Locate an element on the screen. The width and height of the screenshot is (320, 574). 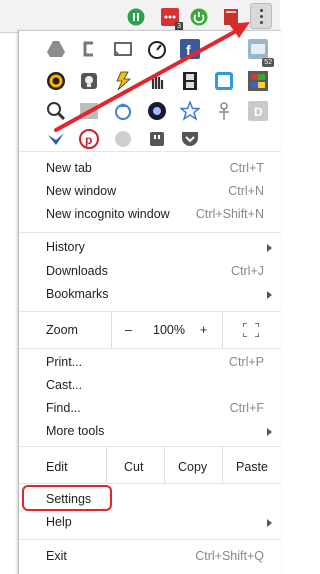
edit-row: Edit Cut Copy Paste is located at coordinates (150, 465).